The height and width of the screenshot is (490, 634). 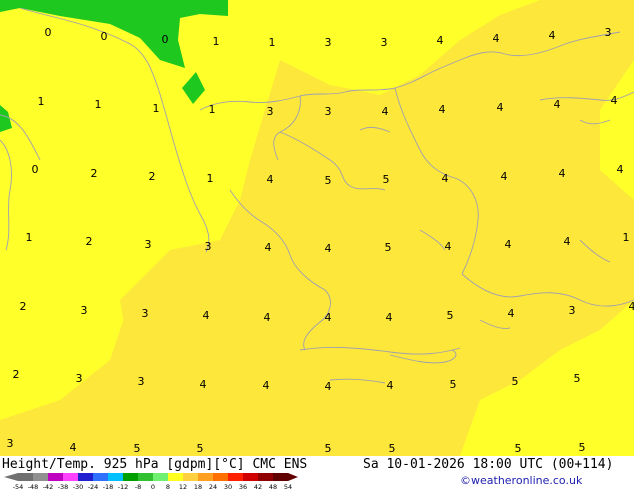 What do you see at coordinates (288, 486) in the screenshot?
I see `color-legend-label: 54` at bounding box center [288, 486].